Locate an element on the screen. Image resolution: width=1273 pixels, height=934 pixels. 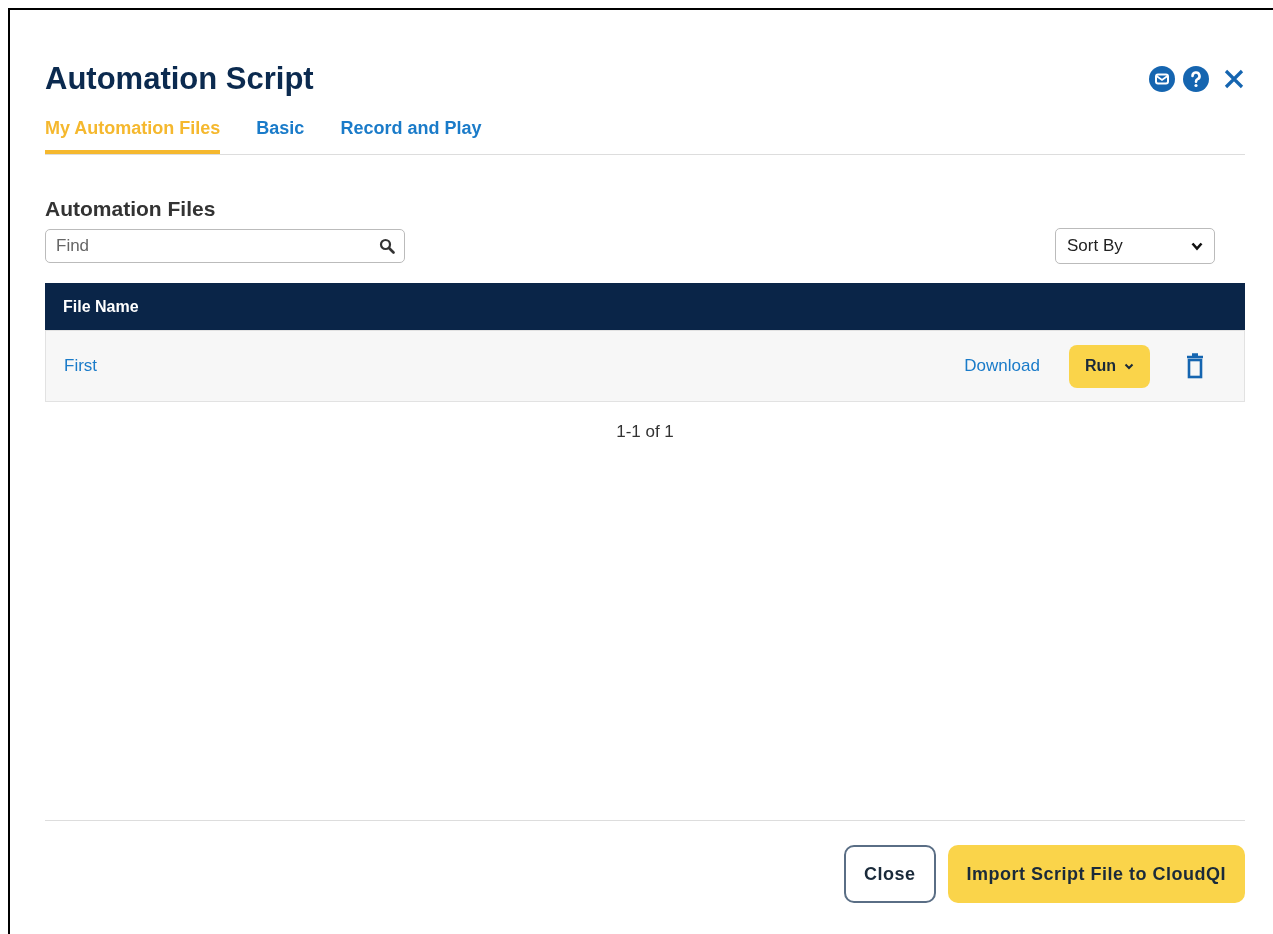
close-button: Close is located at coordinates (889, 874).